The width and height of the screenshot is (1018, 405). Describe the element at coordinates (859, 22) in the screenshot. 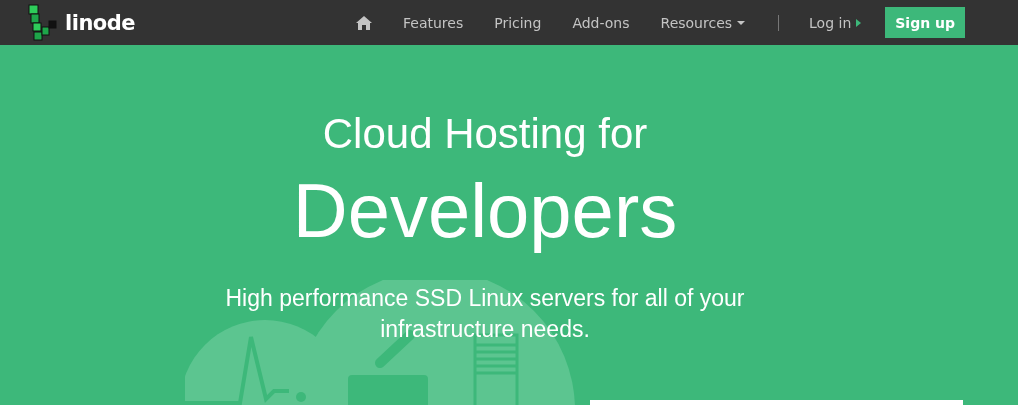

I see `triangle-icon` at that location.